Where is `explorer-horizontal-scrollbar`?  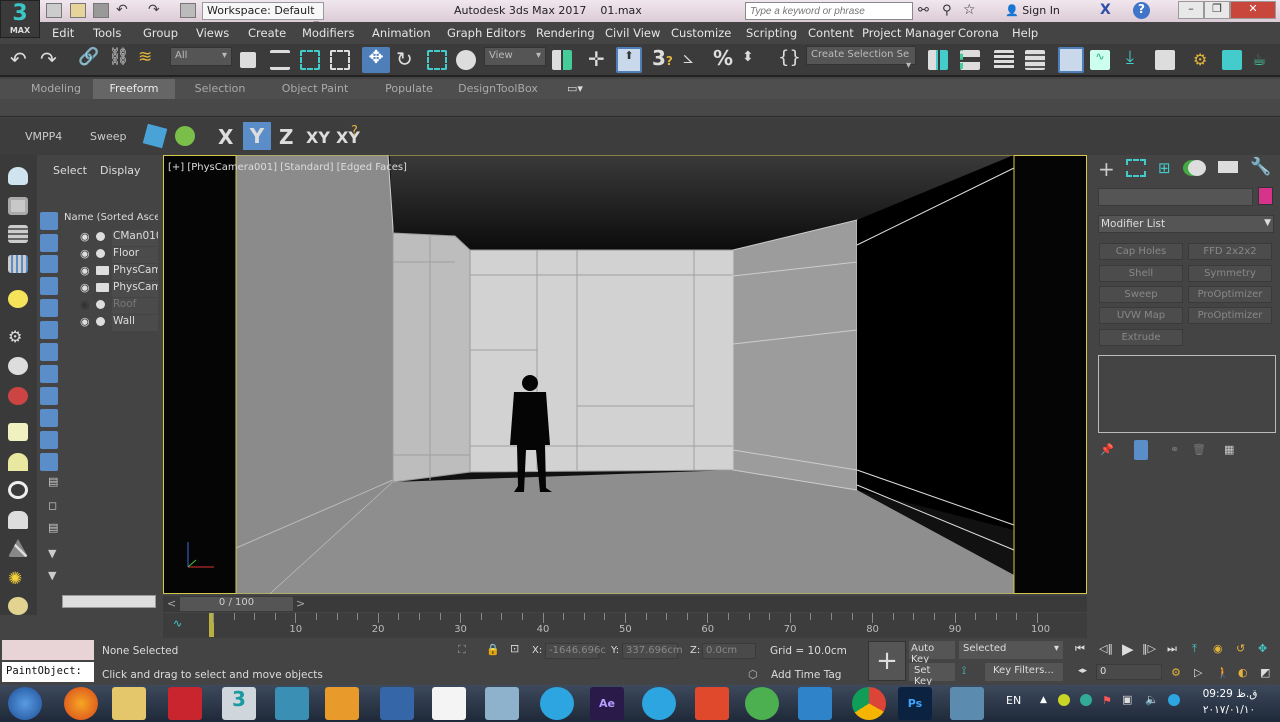
explorer-horizontal-scrollbar is located at coordinates (109, 601).